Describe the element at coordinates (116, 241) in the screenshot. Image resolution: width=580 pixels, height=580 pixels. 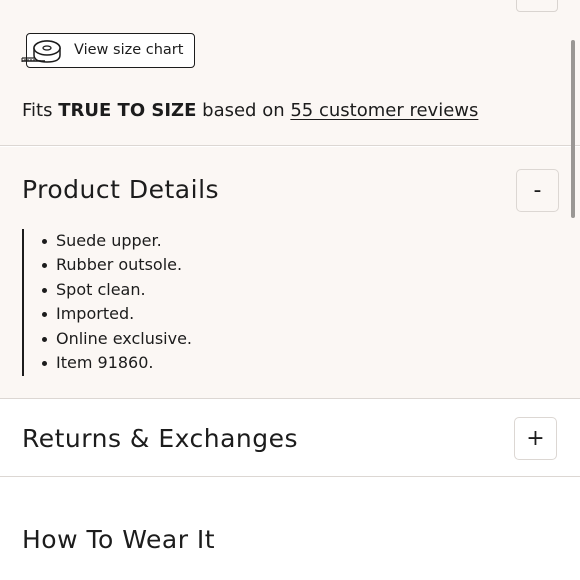
I see `list-item: Suede upper.` at that location.